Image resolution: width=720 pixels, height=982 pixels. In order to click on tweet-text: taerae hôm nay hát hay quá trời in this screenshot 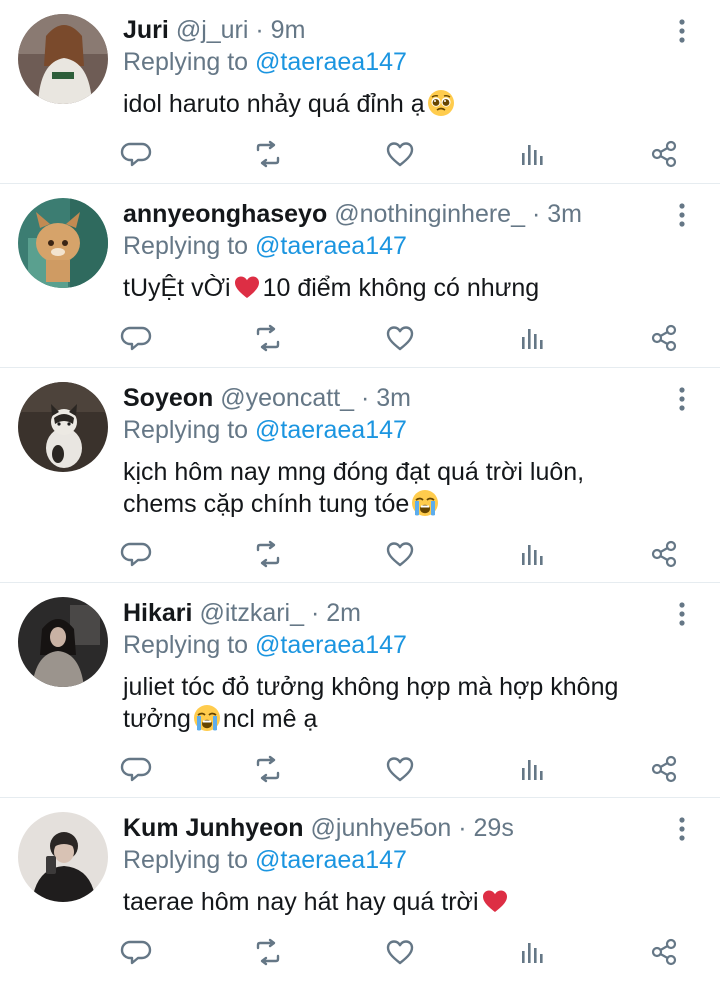, I will do `click(403, 902)`.